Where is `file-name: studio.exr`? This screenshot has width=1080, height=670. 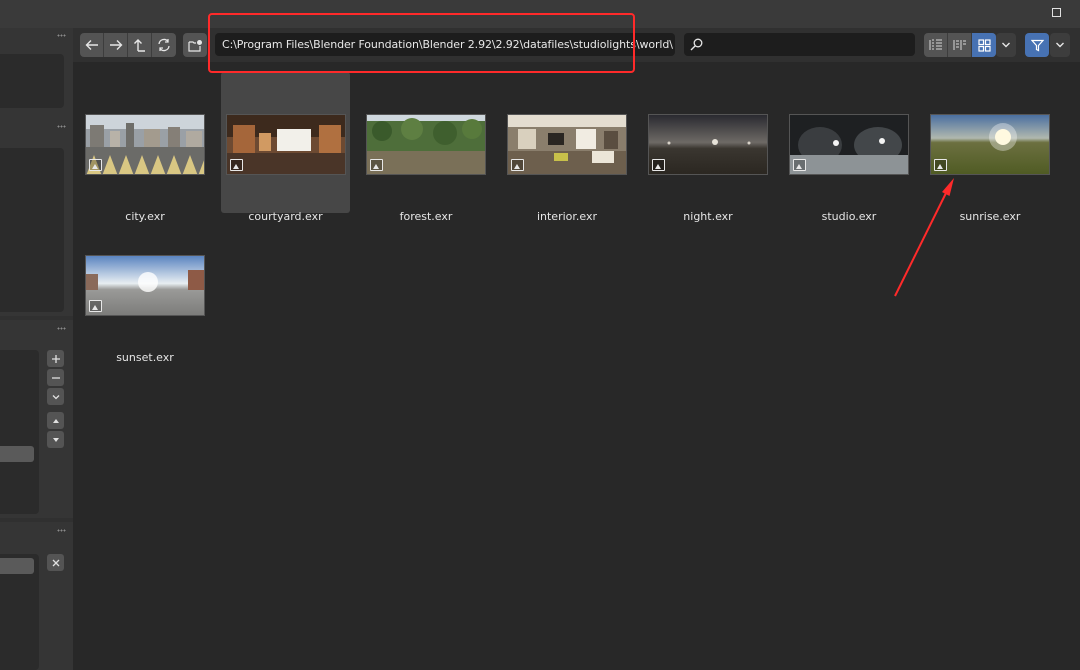
file-name: studio.exr is located at coordinates (849, 216).